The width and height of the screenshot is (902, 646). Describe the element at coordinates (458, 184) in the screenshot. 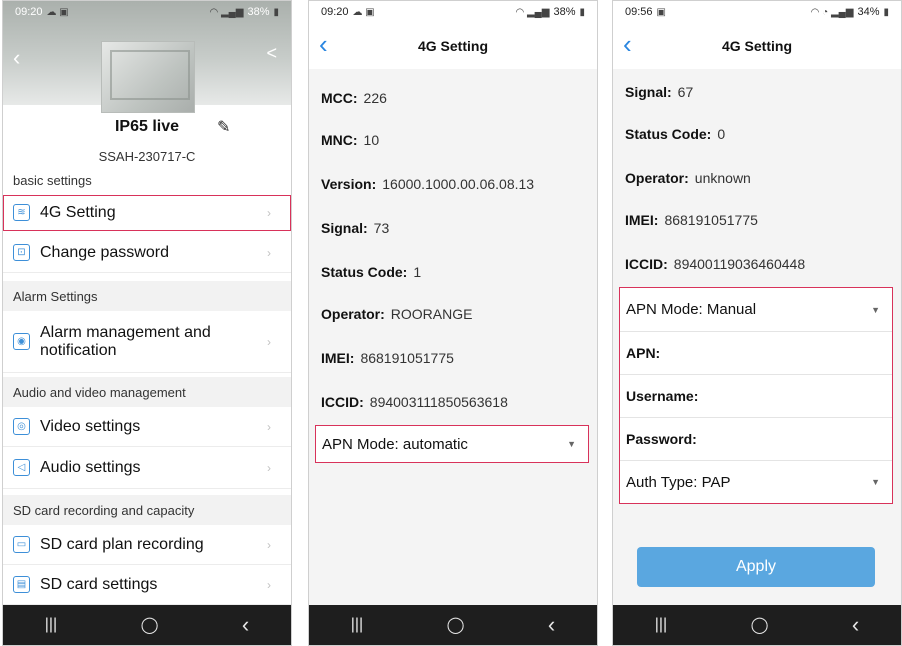

I see `field-value: 16000.1000.00.06.08.13` at that location.